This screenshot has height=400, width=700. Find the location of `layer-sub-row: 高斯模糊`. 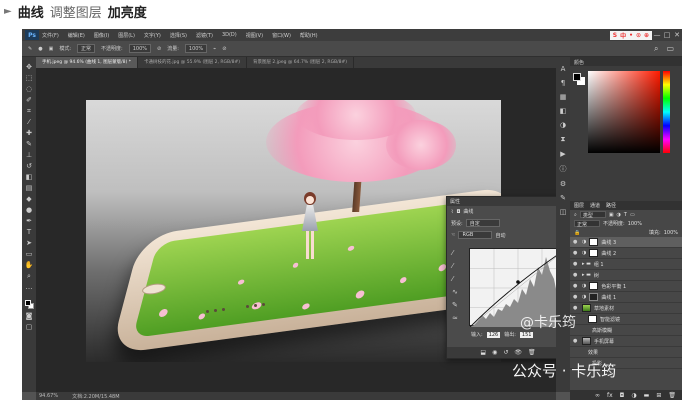

layer-sub-row: 高斯模糊 is located at coordinates (626, 330).